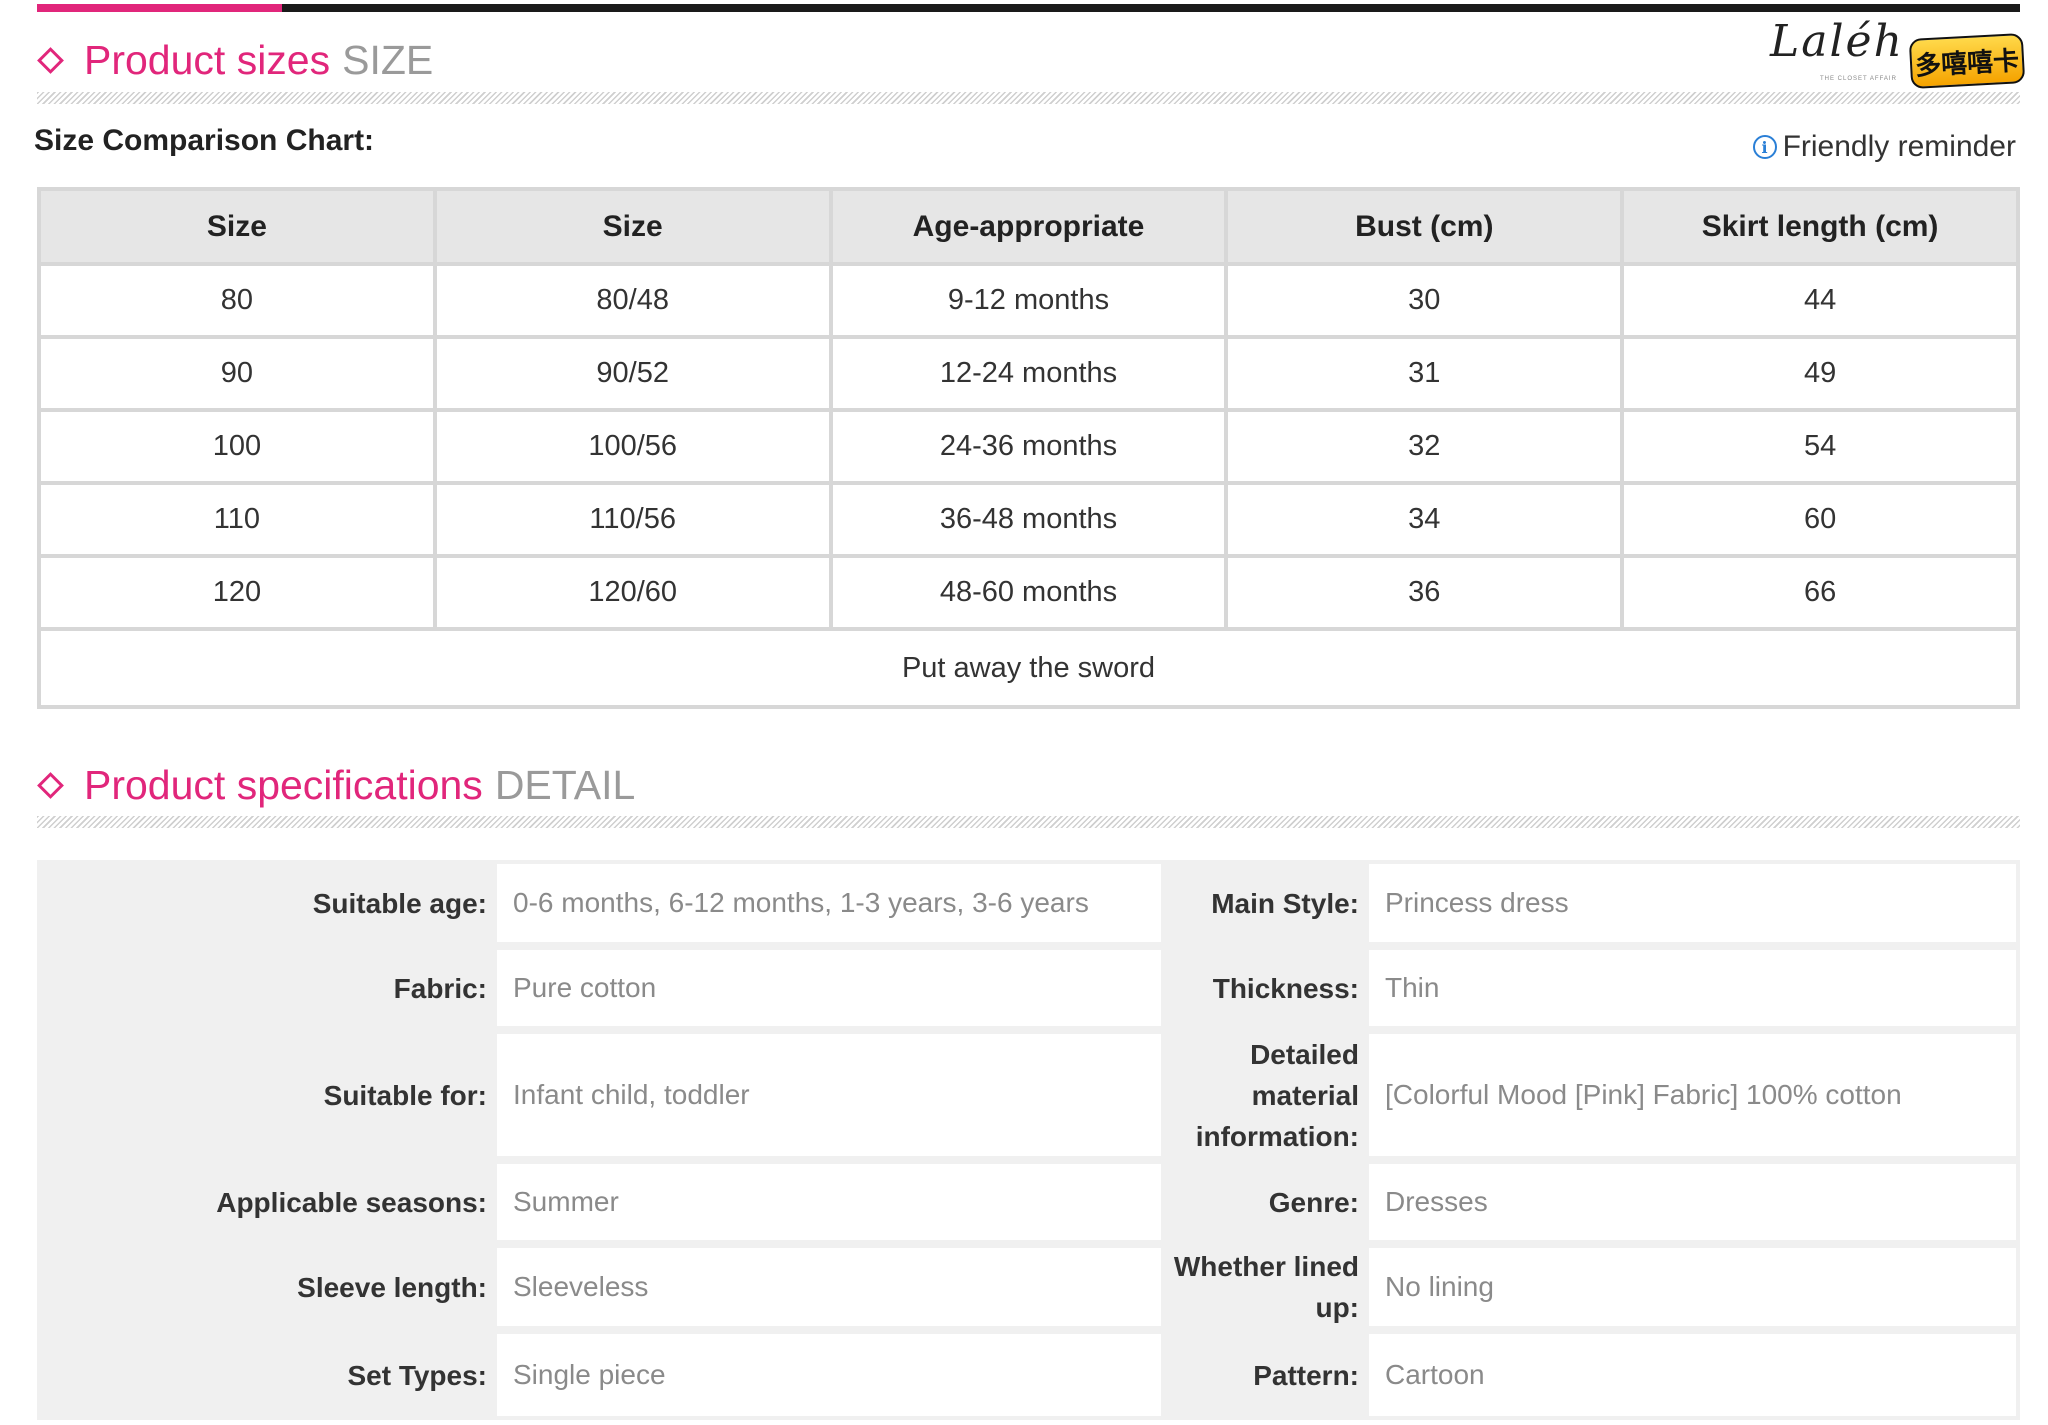 This screenshot has width=2048, height=1425. What do you see at coordinates (1692, 1287) in the screenshot?
I see `spec-value: No lining` at bounding box center [1692, 1287].